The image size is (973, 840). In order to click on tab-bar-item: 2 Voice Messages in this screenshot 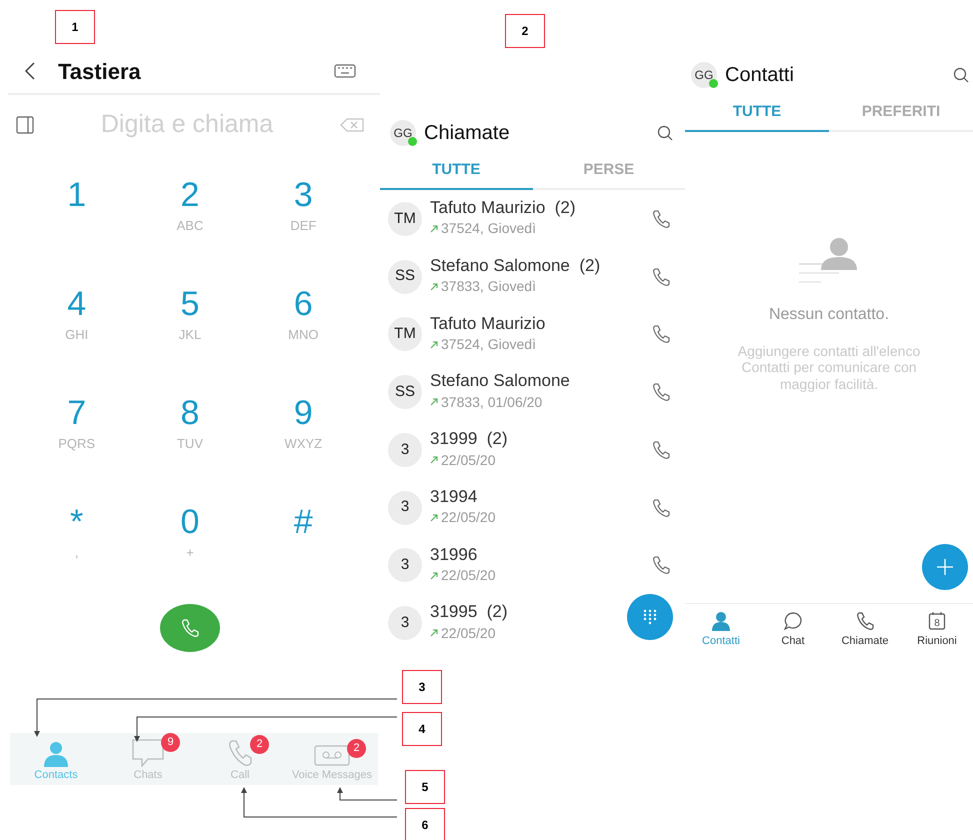, I will do `click(332, 759)`.